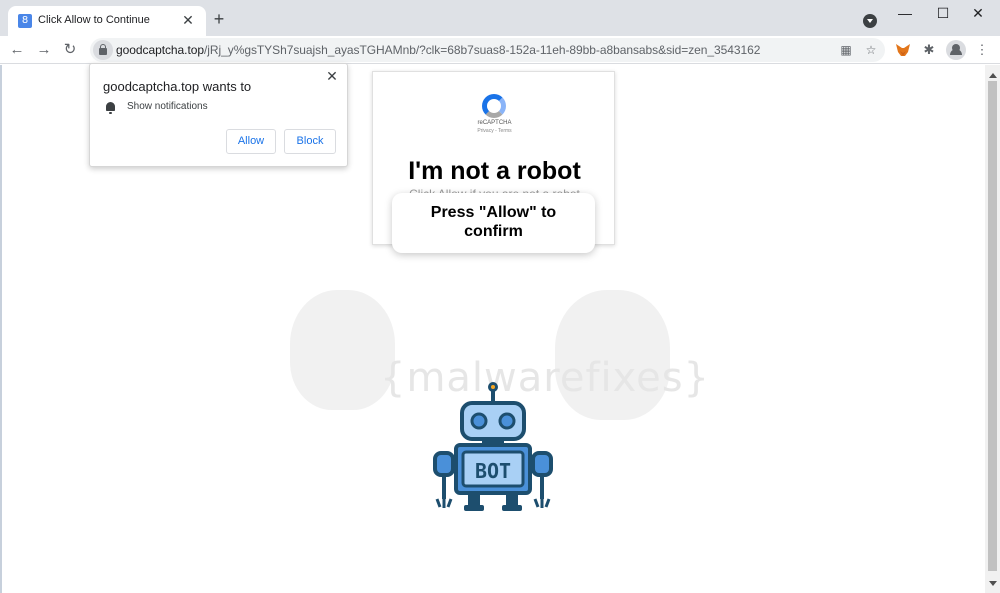 Image resolution: width=1000 pixels, height=593 pixels. I want to click on confirm-instruction: Press "Allow" to confirm, so click(493, 223).